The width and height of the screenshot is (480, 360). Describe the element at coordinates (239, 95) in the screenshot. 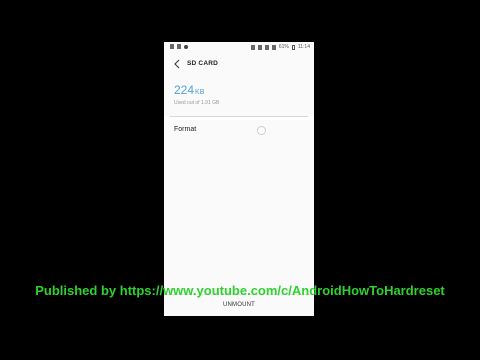

I see `storage-summary: 224KB Used out of 1.91 GB` at that location.